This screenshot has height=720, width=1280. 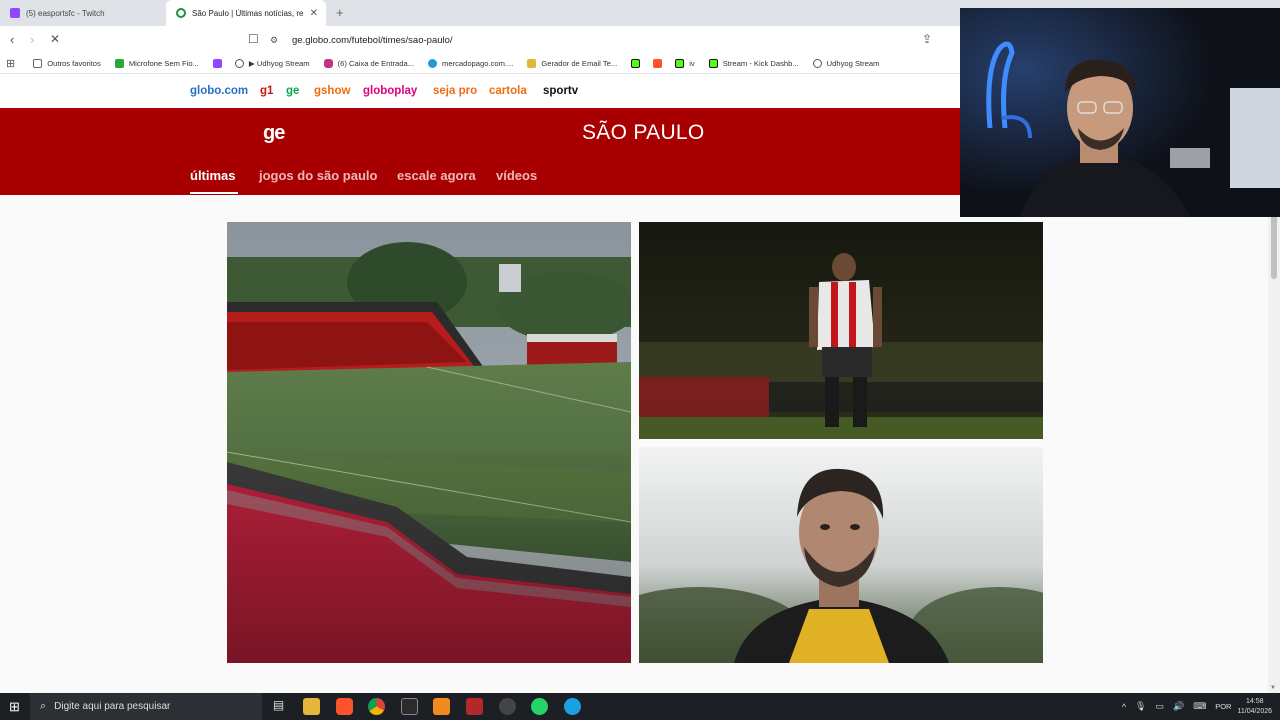 What do you see at coordinates (1140, 706) in the screenshot?
I see `microphone-icon: 🎙` at bounding box center [1140, 706].